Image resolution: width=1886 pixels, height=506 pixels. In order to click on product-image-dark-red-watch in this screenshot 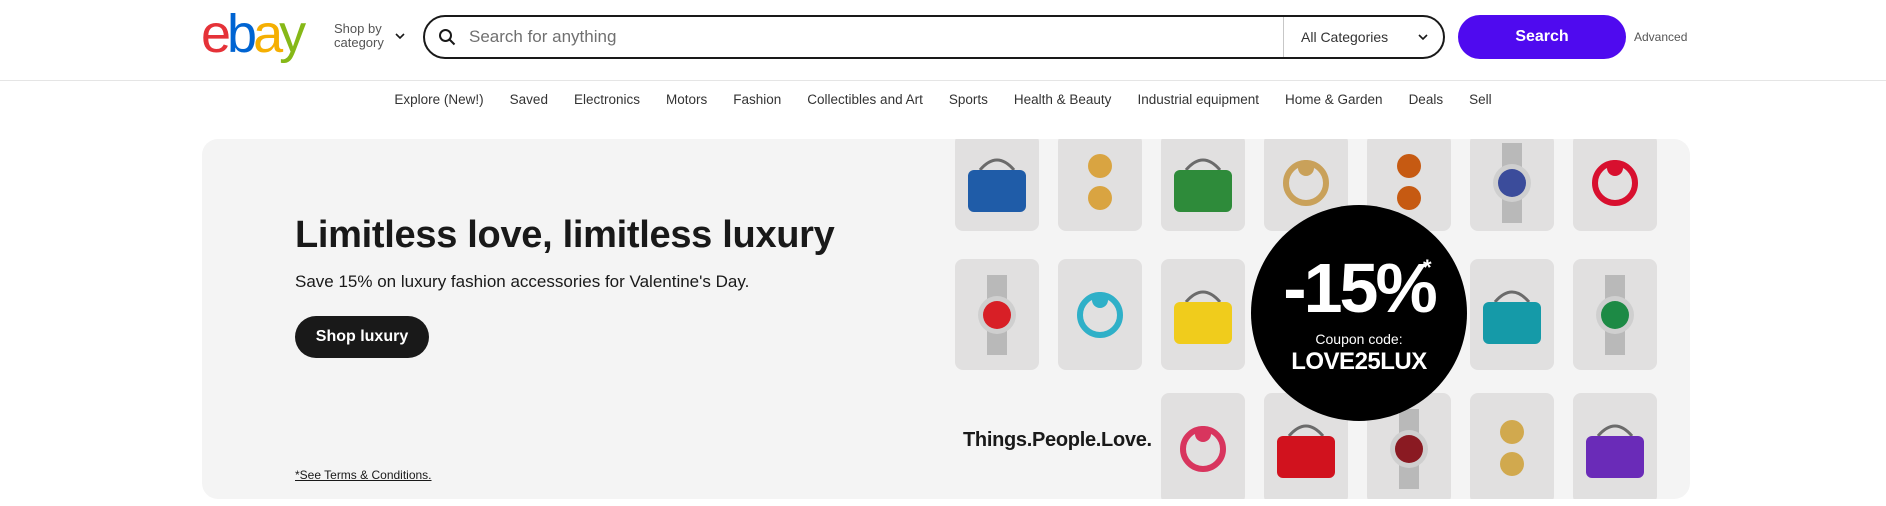, I will do `click(1409, 448)`.